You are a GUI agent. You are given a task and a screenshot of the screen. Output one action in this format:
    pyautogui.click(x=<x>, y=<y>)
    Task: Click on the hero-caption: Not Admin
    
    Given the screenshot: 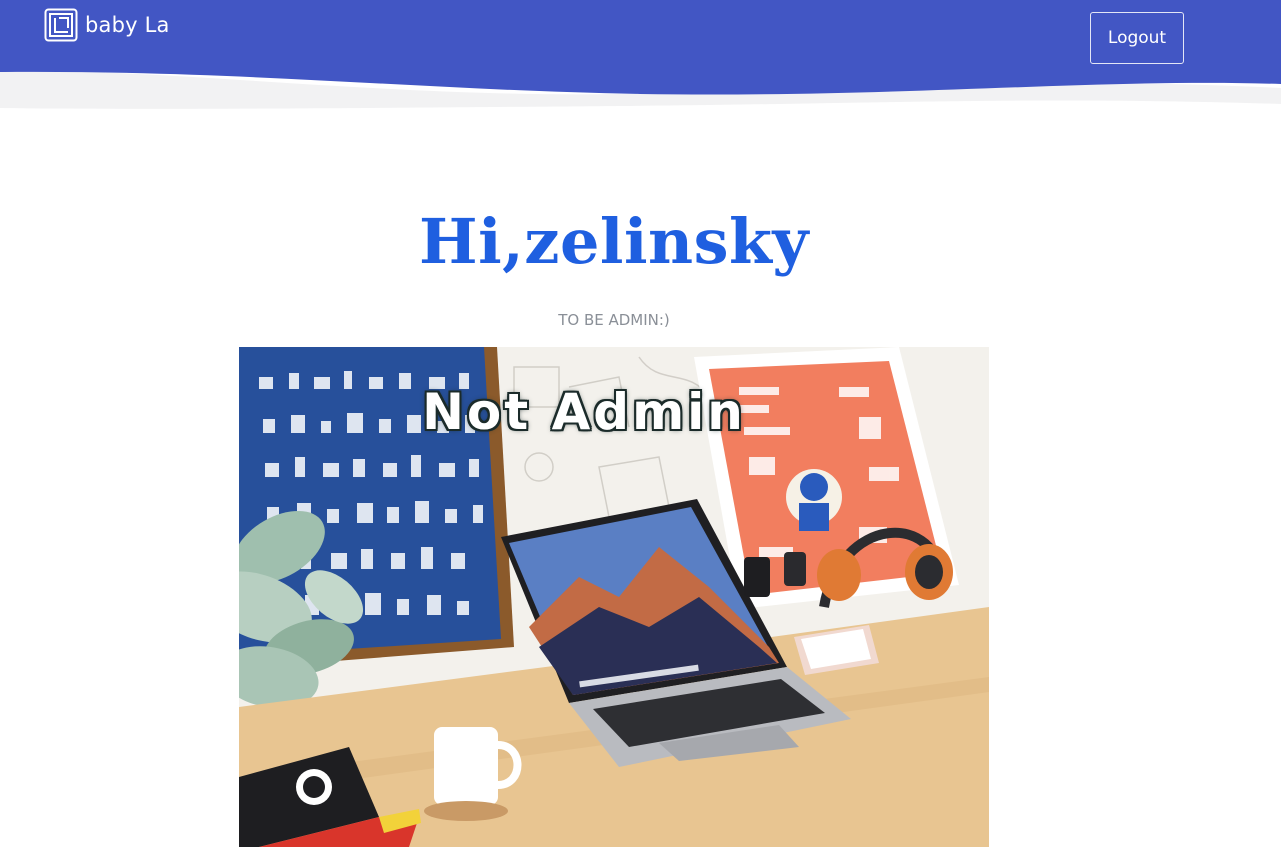 What is the action you would take?
    pyautogui.click(x=584, y=412)
    